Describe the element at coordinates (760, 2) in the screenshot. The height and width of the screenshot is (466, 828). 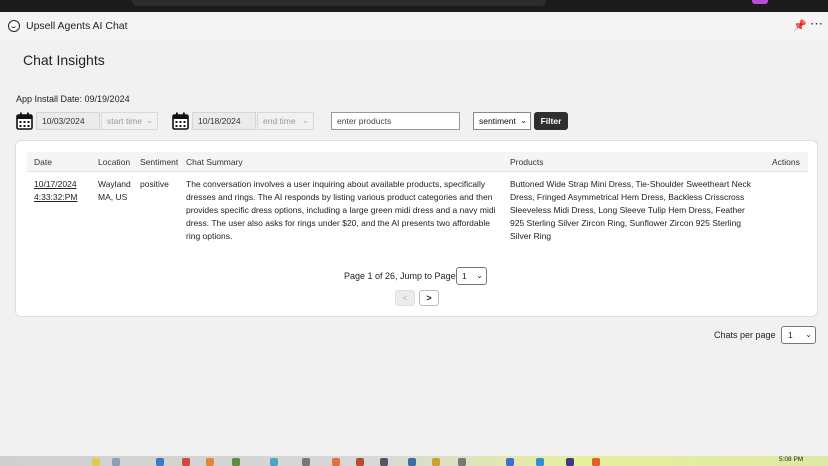
I see `extension-badge` at that location.